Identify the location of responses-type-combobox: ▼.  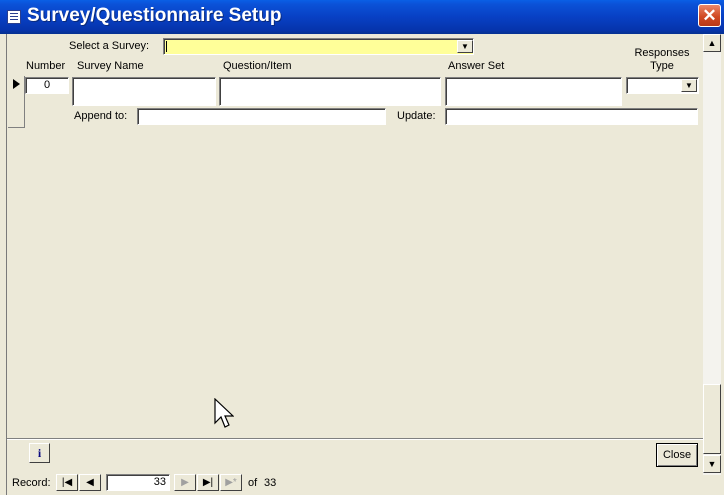
(662, 85).